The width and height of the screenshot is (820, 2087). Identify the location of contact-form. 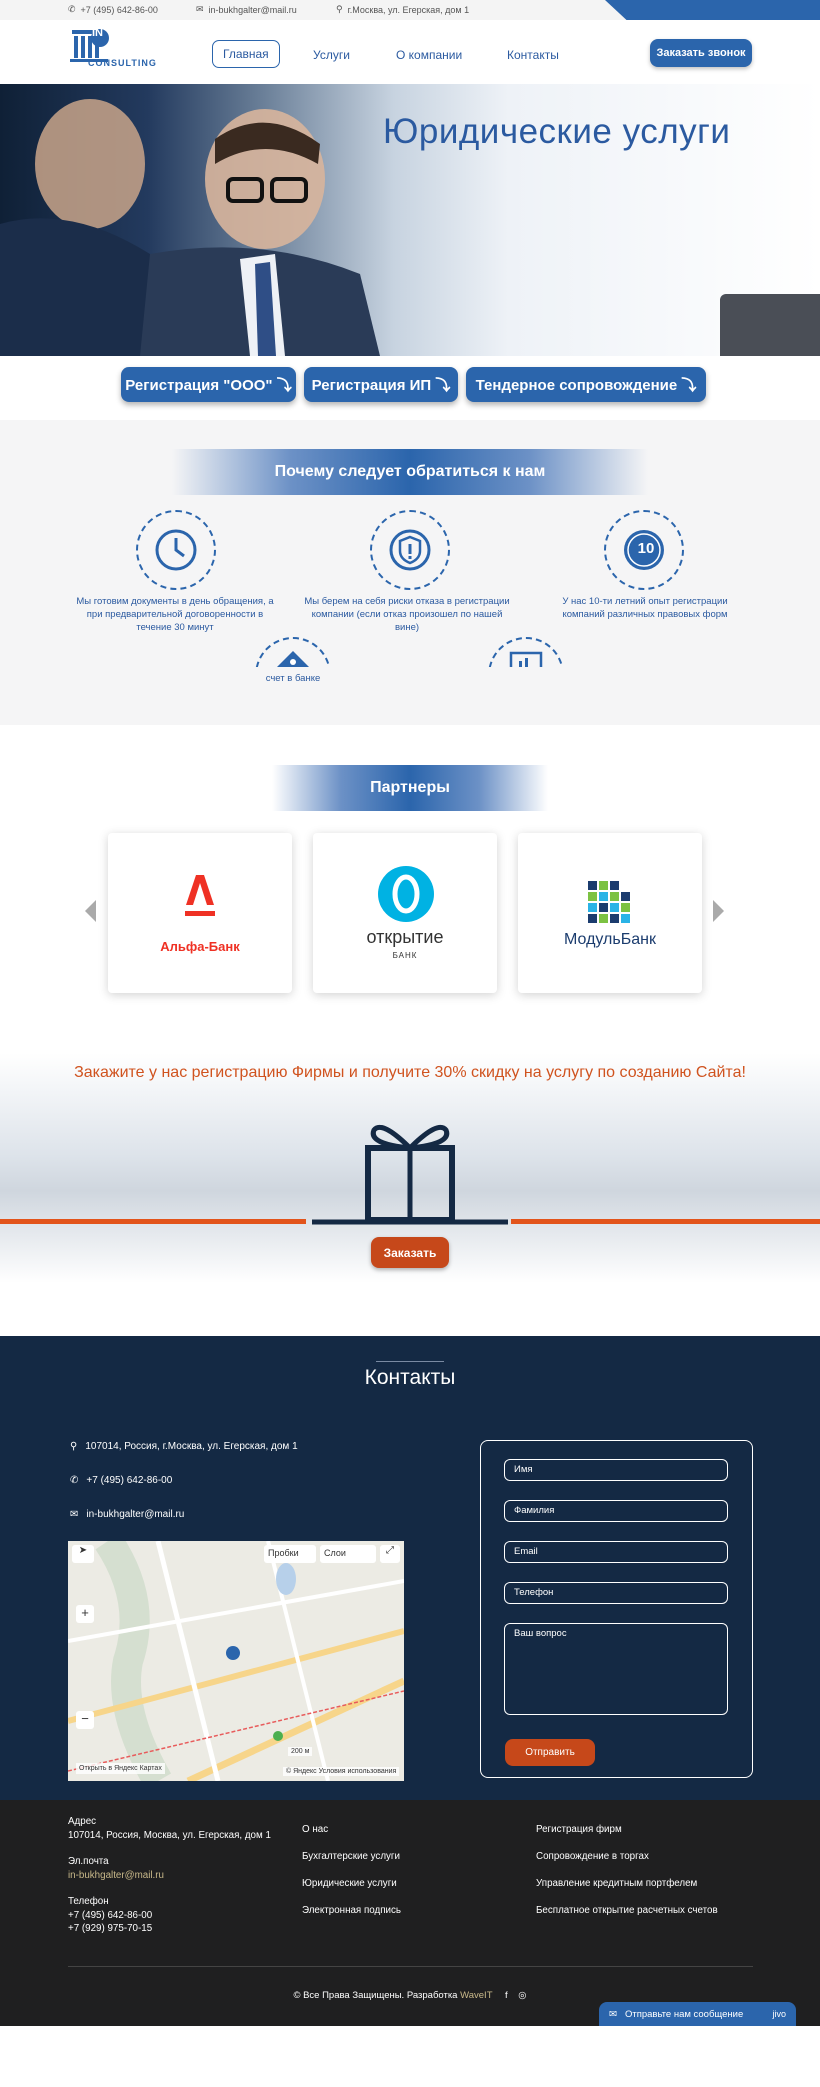
(616, 1609).